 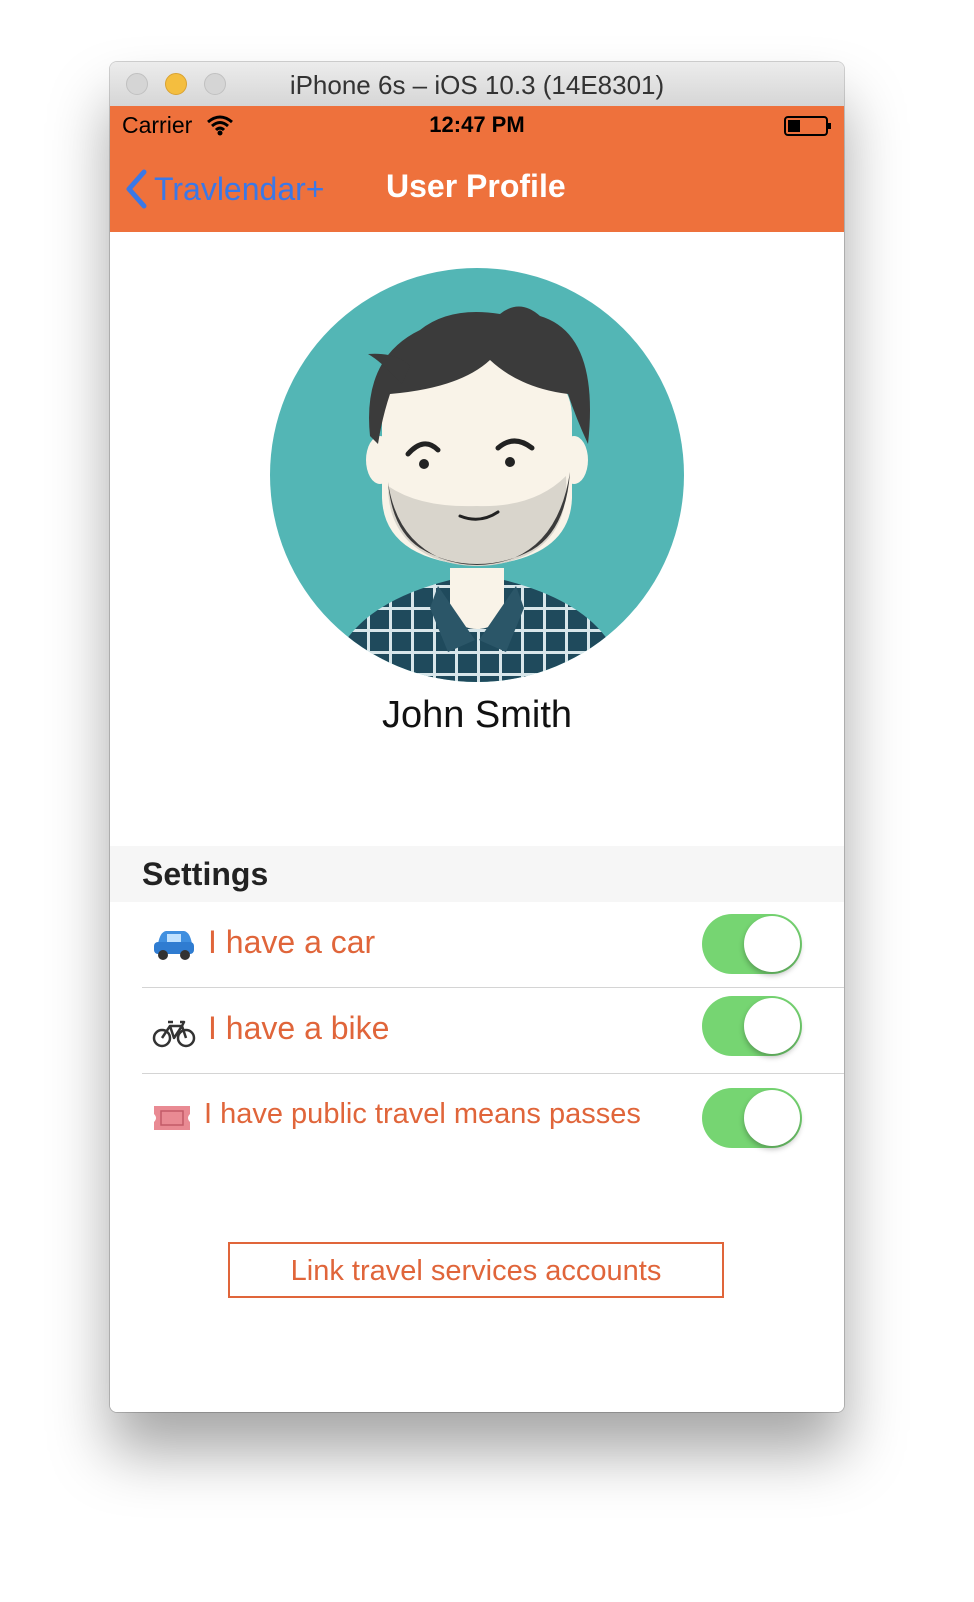 I want to click on avatar, so click(x=477, y=475).